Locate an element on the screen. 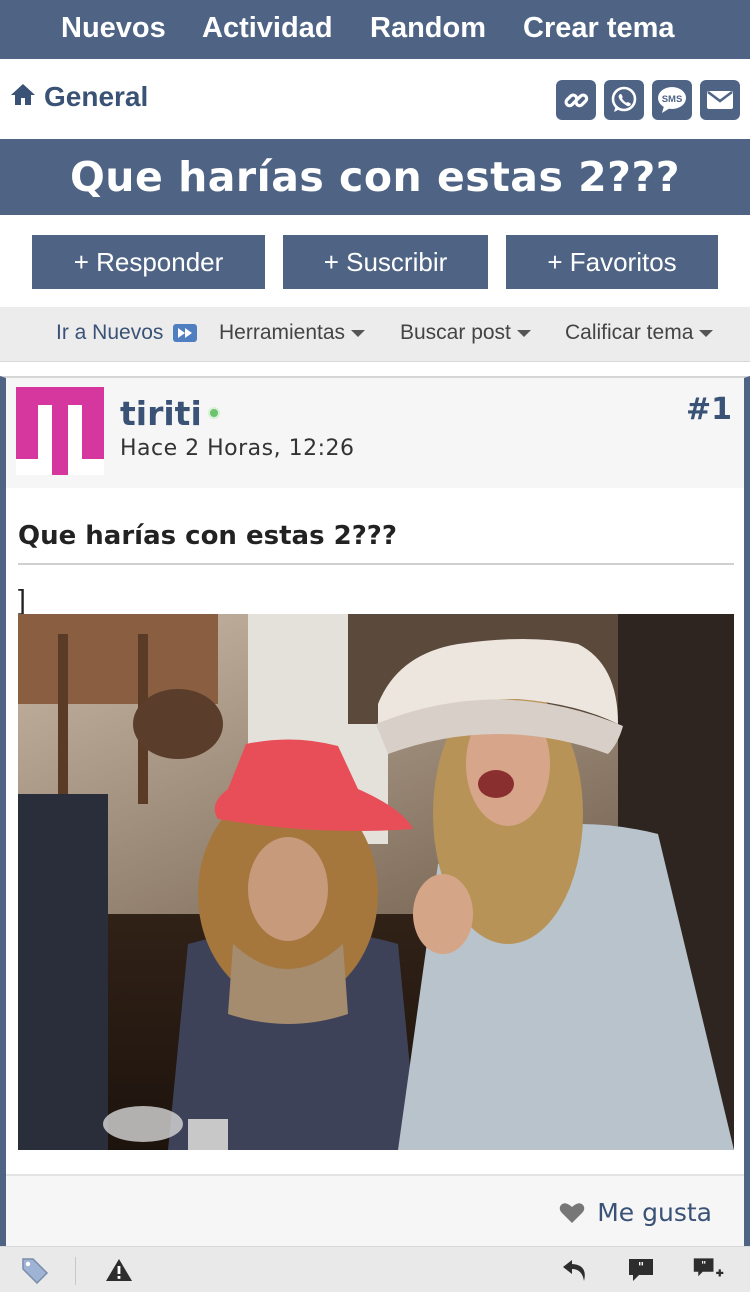 Image resolution: width=750 pixels, height=1292 pixels. avatar is located at coordinates (60, 431).